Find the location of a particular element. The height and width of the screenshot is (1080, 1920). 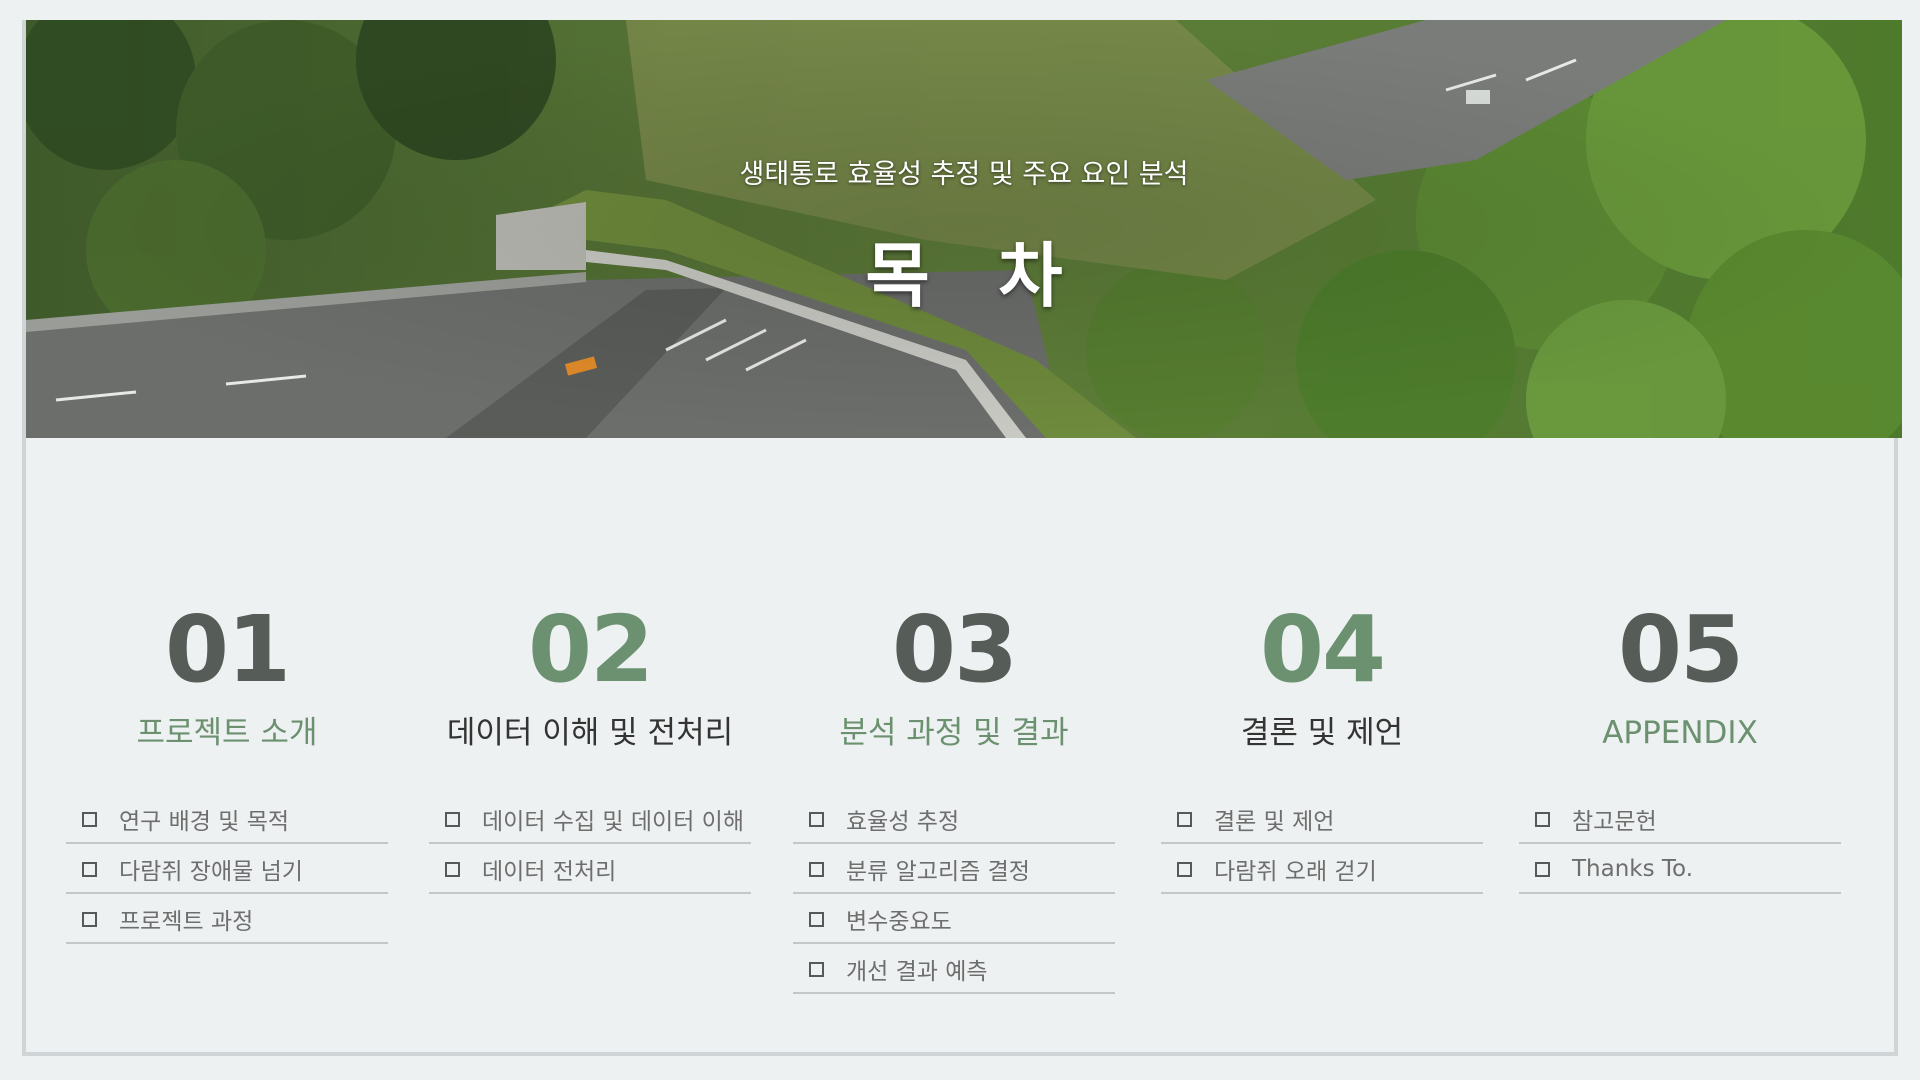

list-item: Thanks To. is located at coordinates (1680, 870).